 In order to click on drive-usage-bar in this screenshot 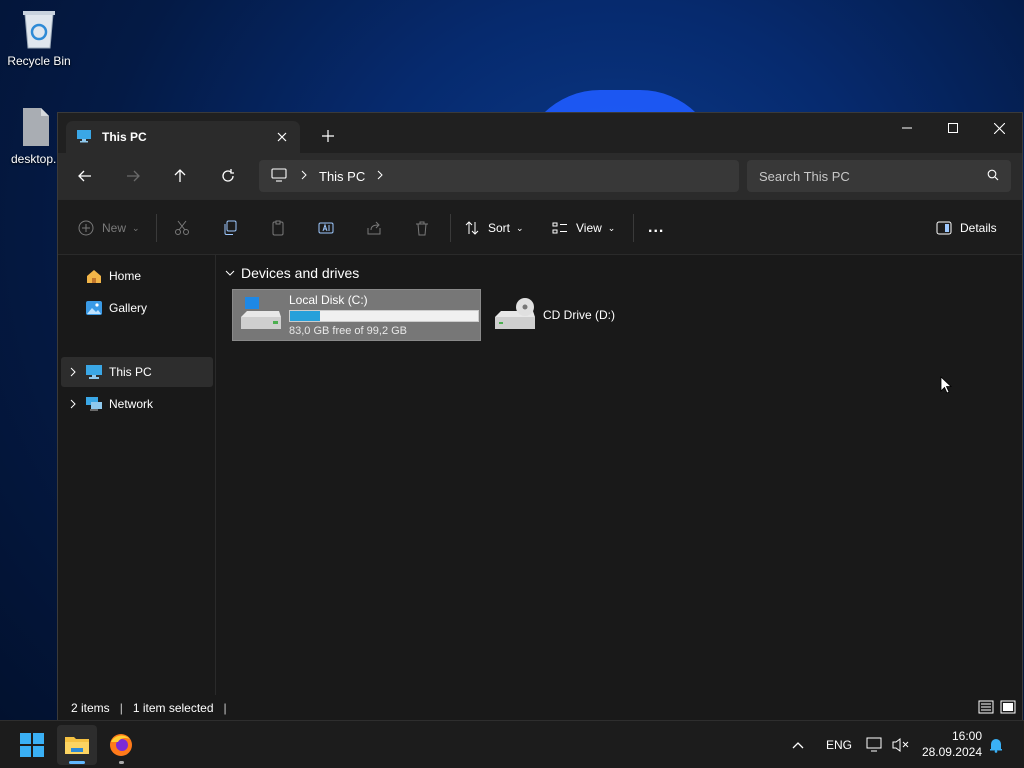, I will do `click(384, 316)`.